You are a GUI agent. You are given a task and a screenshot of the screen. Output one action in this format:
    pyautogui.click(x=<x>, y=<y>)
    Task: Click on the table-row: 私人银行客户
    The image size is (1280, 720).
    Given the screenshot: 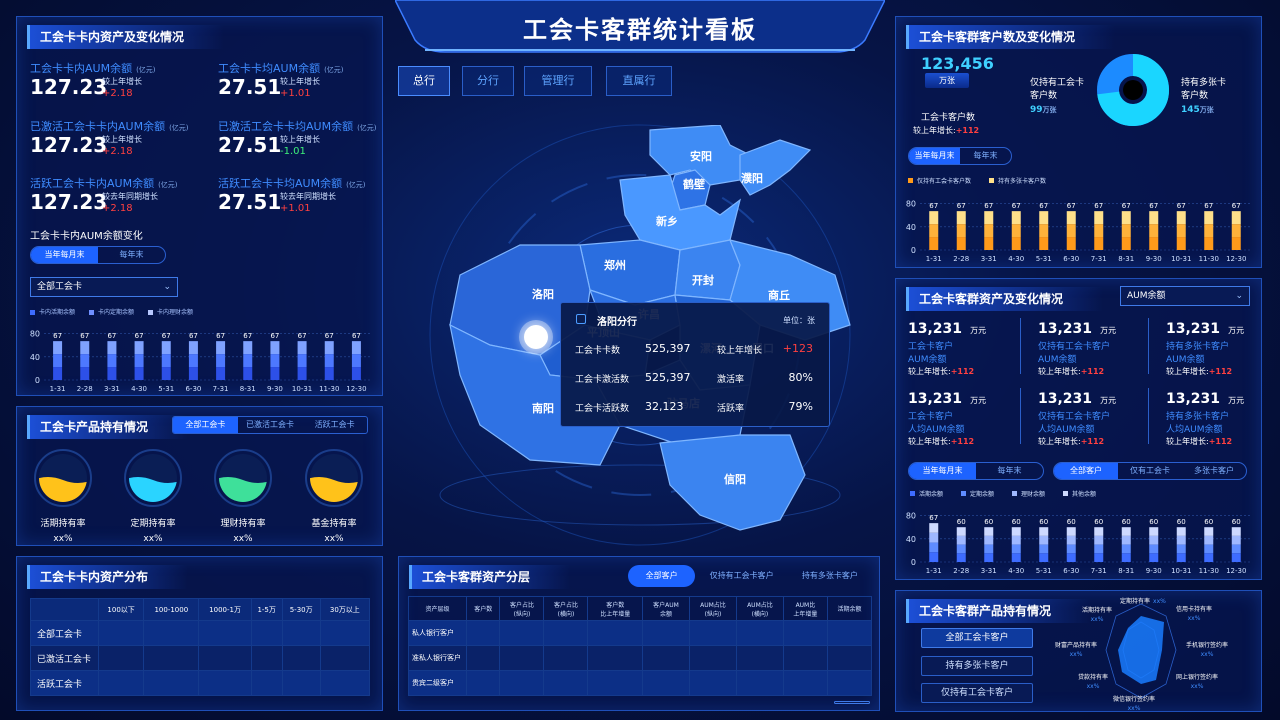 What is the action you would take?
    pyautogui.click(x=640, y=633)
    